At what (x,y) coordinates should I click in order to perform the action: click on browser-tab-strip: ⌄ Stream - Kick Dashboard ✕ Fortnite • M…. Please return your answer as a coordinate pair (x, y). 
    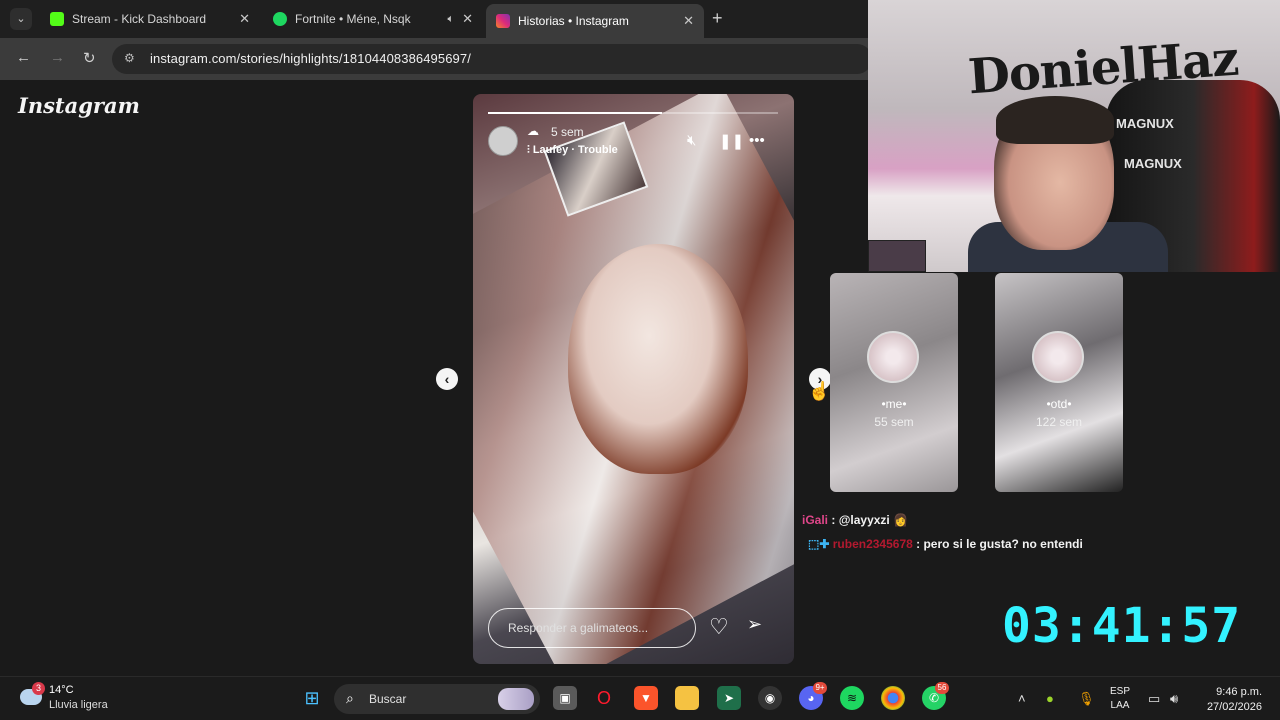
    Looking at the image, I should click on (434, 19).